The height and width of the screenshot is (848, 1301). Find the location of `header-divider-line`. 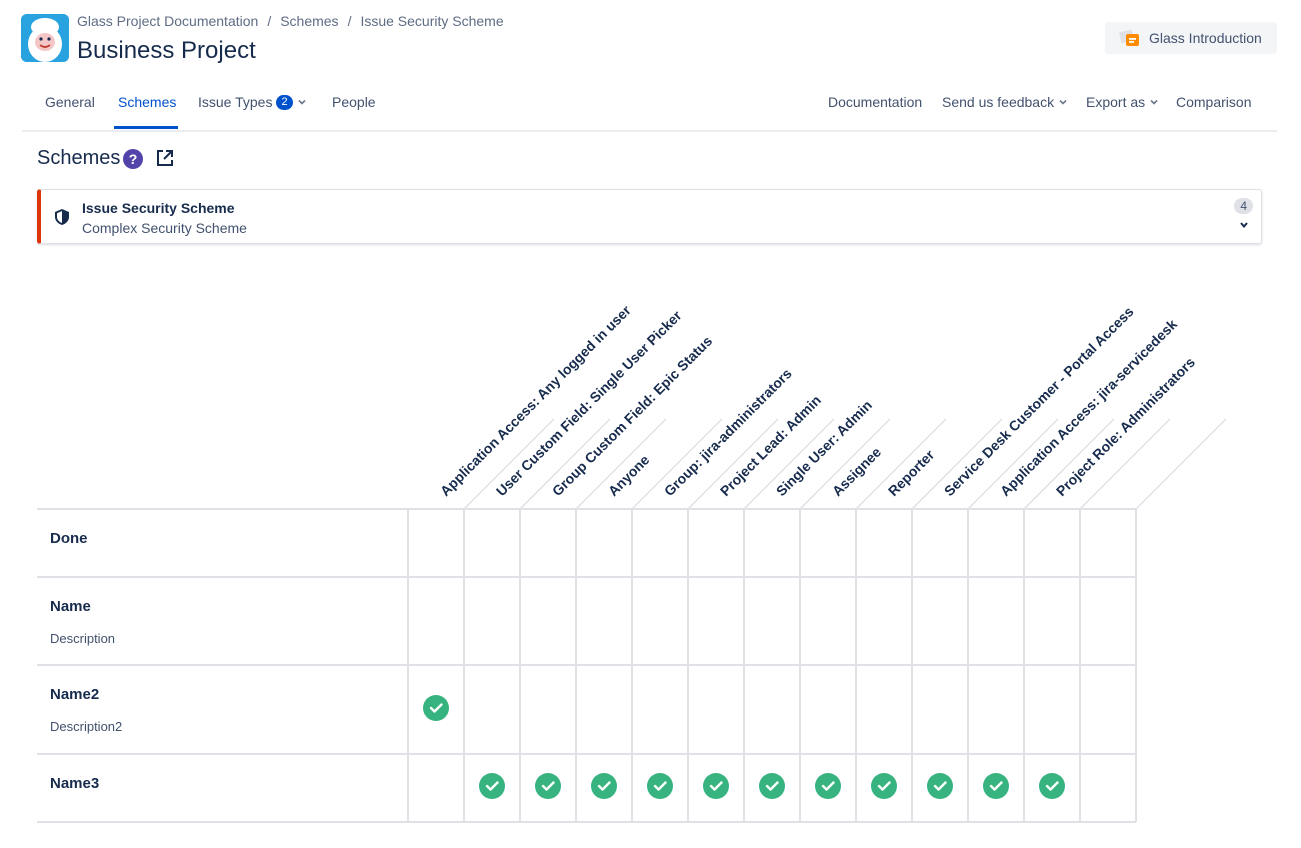

header-divider-line is located at coordinates (1181, 464).